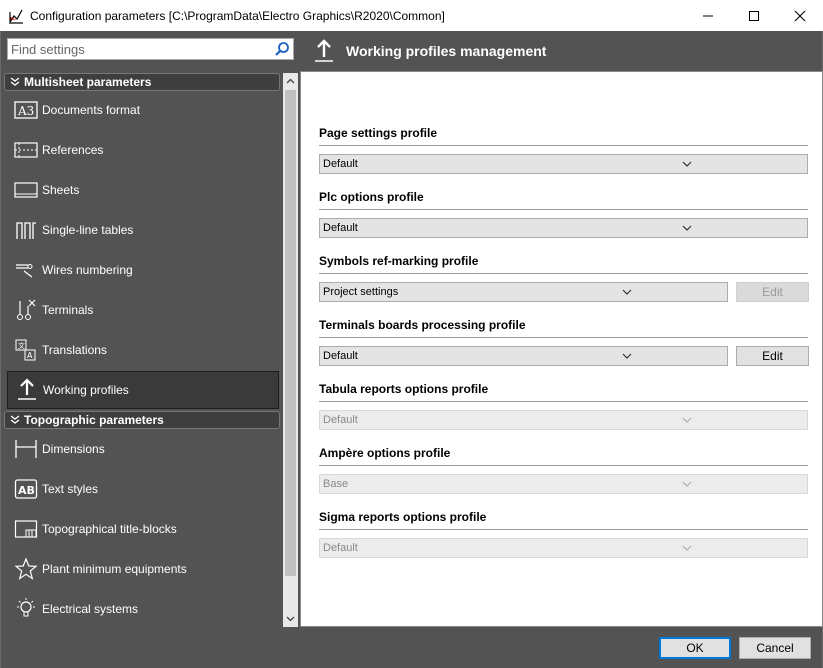 This screenshot has height=668, width=823. I want to click on cancel-button: Cancel, so click(775, 648).